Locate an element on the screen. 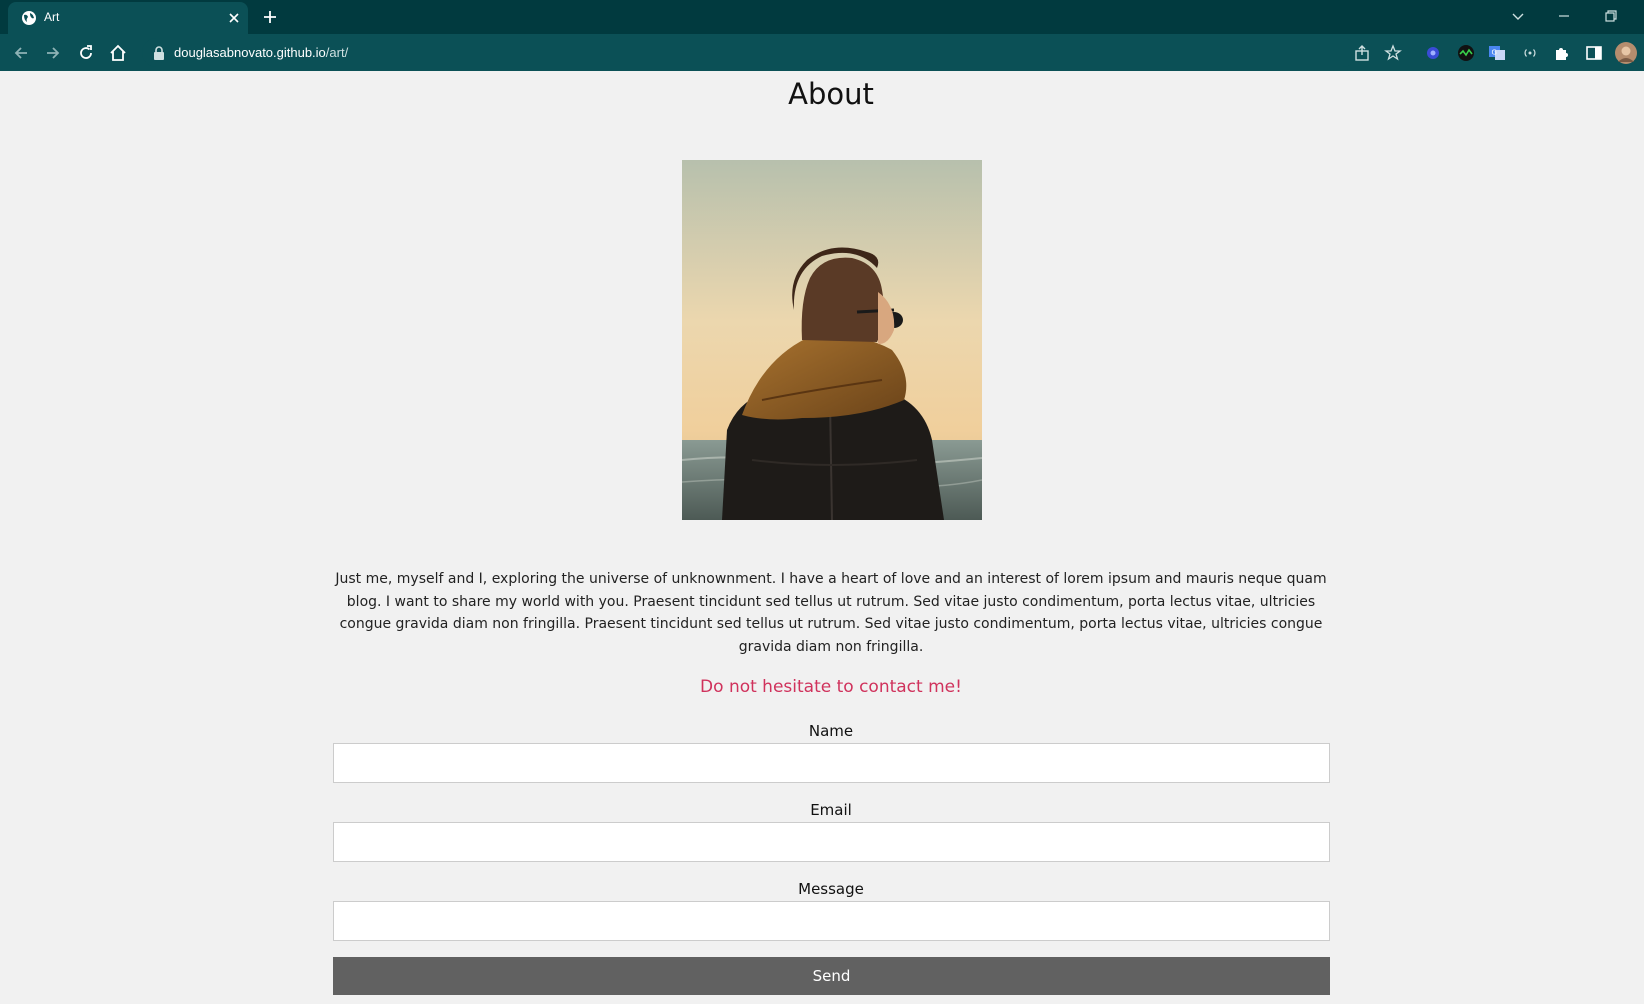  svg-text: G is located at coordinates (1494, 53).